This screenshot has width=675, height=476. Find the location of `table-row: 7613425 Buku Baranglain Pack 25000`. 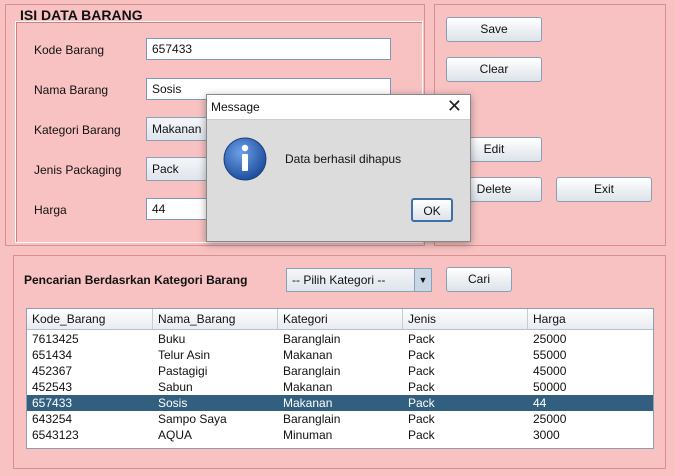

table-row: 7613425 Buku Baranglain Pack 25000 is located at coordinates (340, 339).